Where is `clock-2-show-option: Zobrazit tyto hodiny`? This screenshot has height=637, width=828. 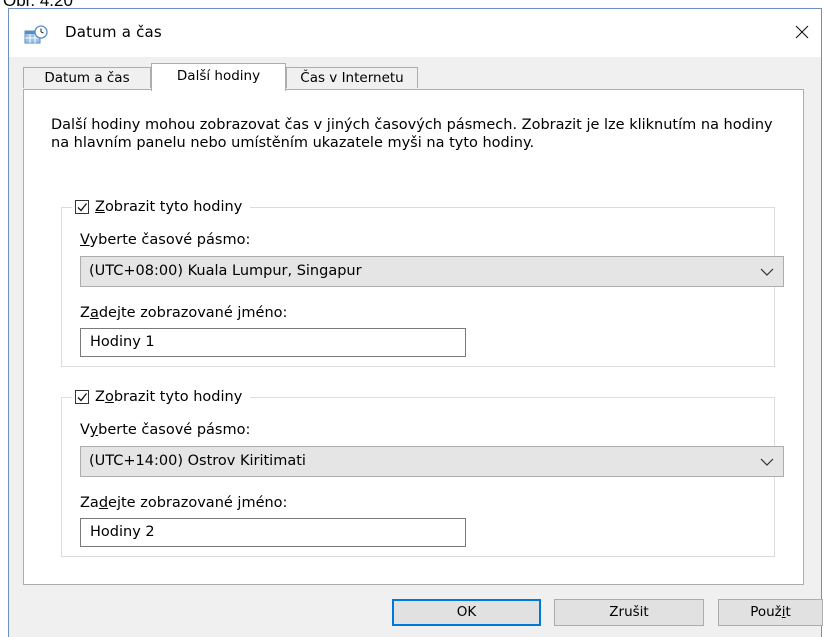 clock-2-show-option: Zobrazit tyto hodiny is located at coordinates (161, 397).